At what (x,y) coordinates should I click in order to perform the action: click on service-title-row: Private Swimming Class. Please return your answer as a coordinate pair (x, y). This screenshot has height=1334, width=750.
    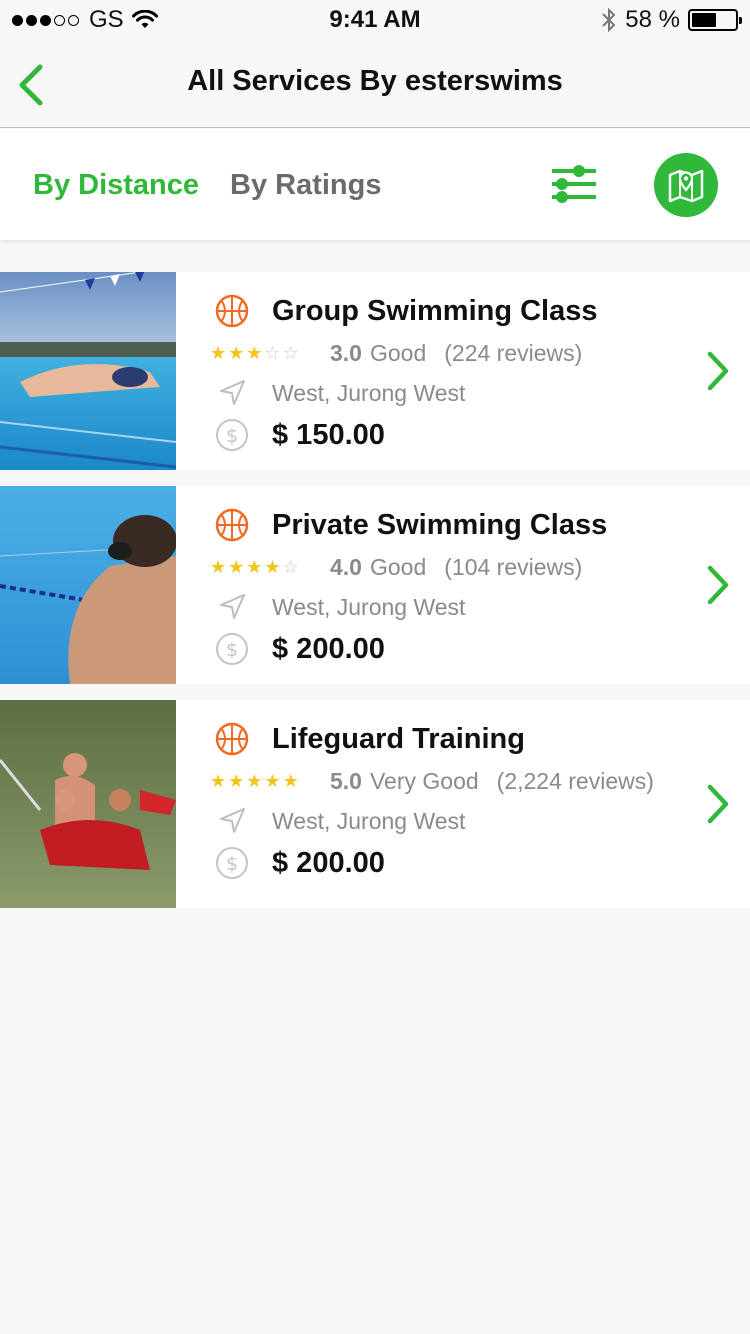
    Looking at the image, I should click on (408, 525).